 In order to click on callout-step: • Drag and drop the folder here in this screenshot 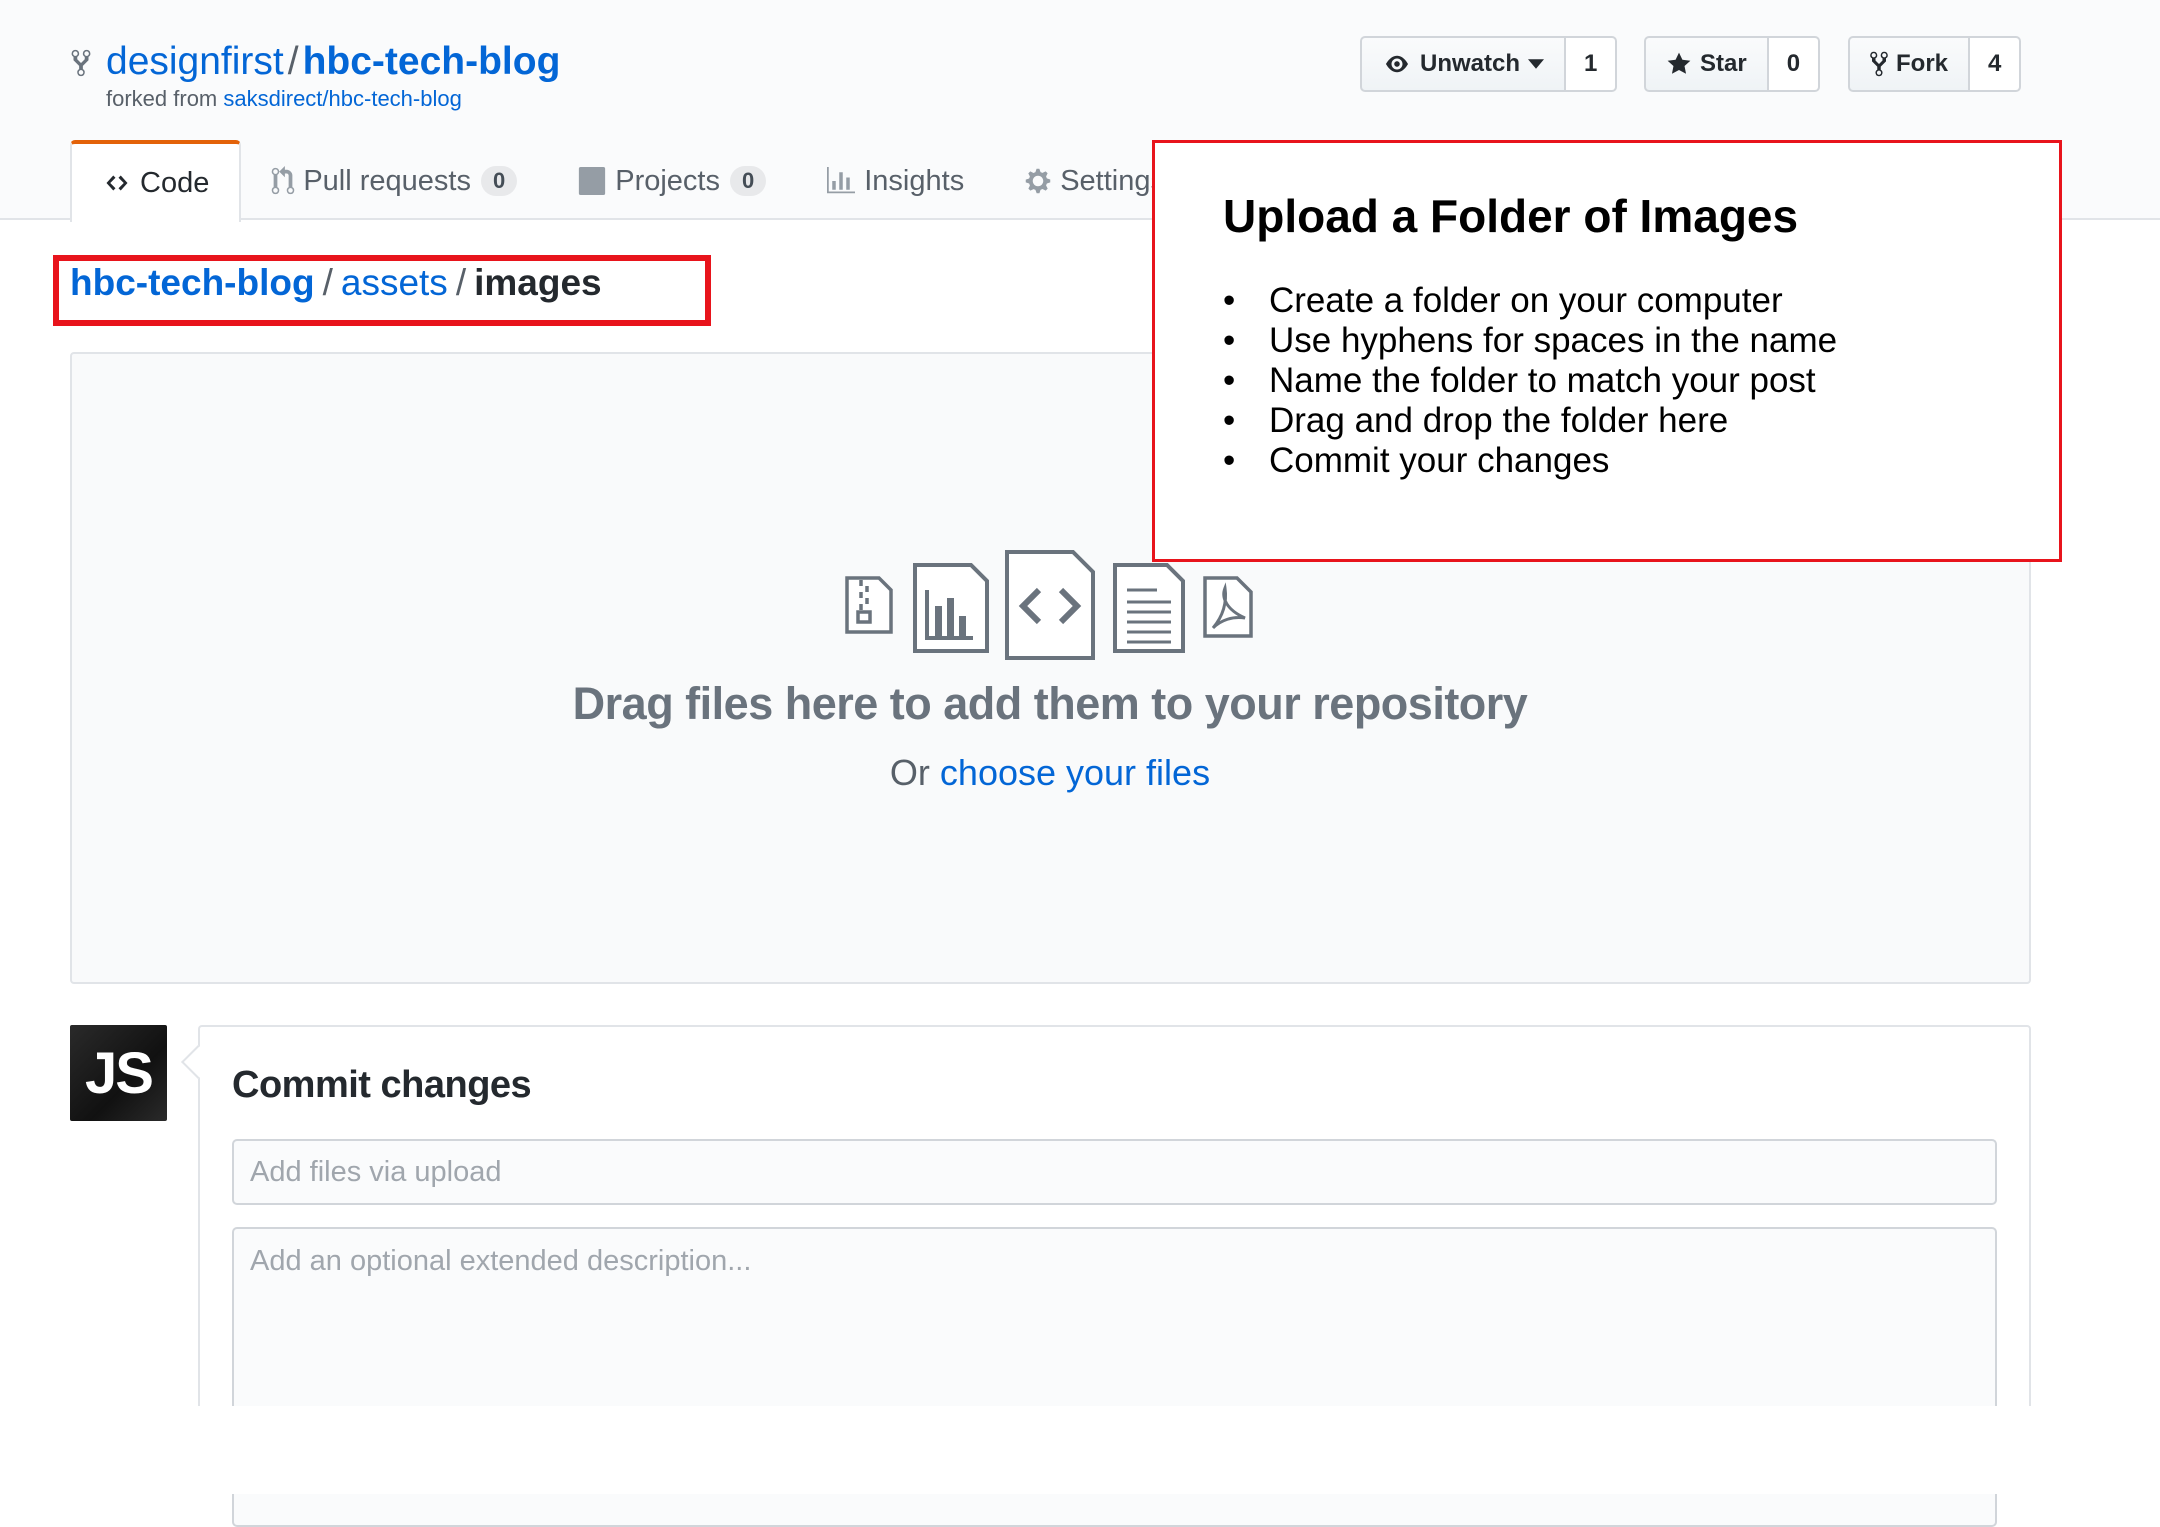, I will do `click(1530, 421)`.